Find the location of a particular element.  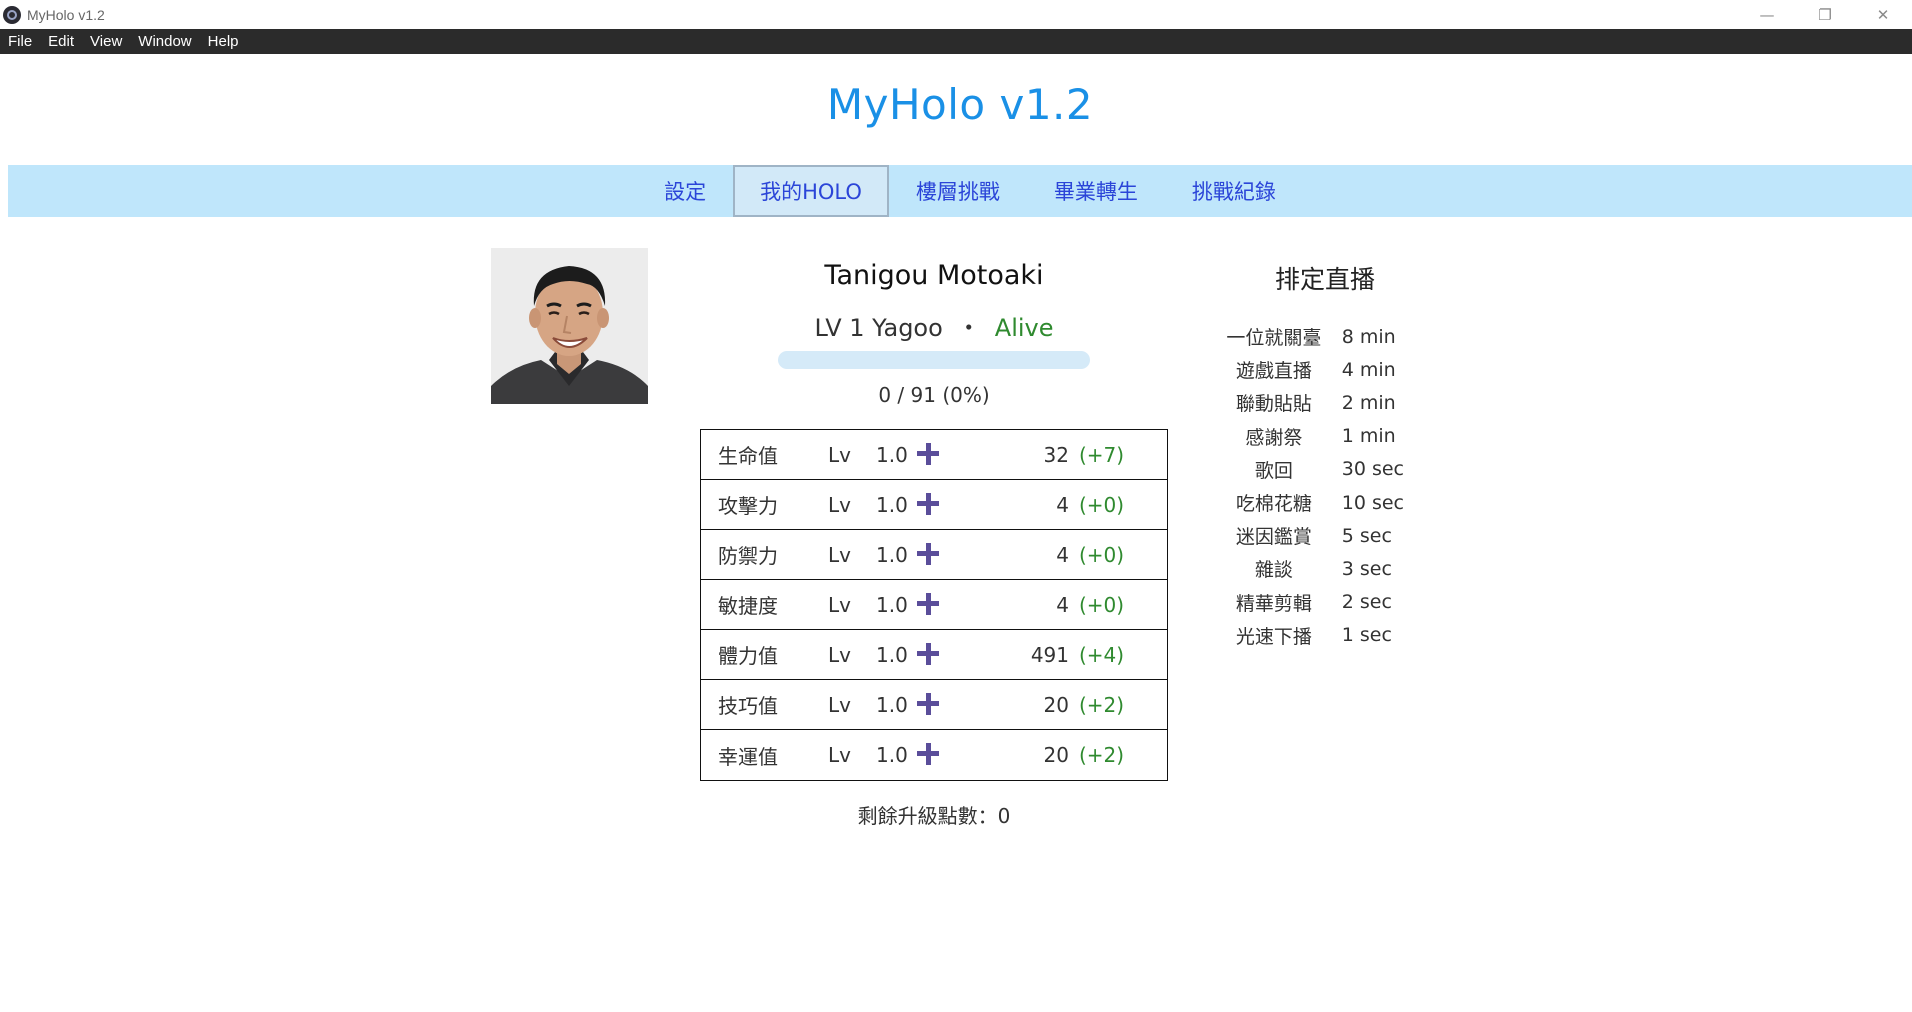

schedule-duration: 2 sec is located at coordinates (1366, 602).